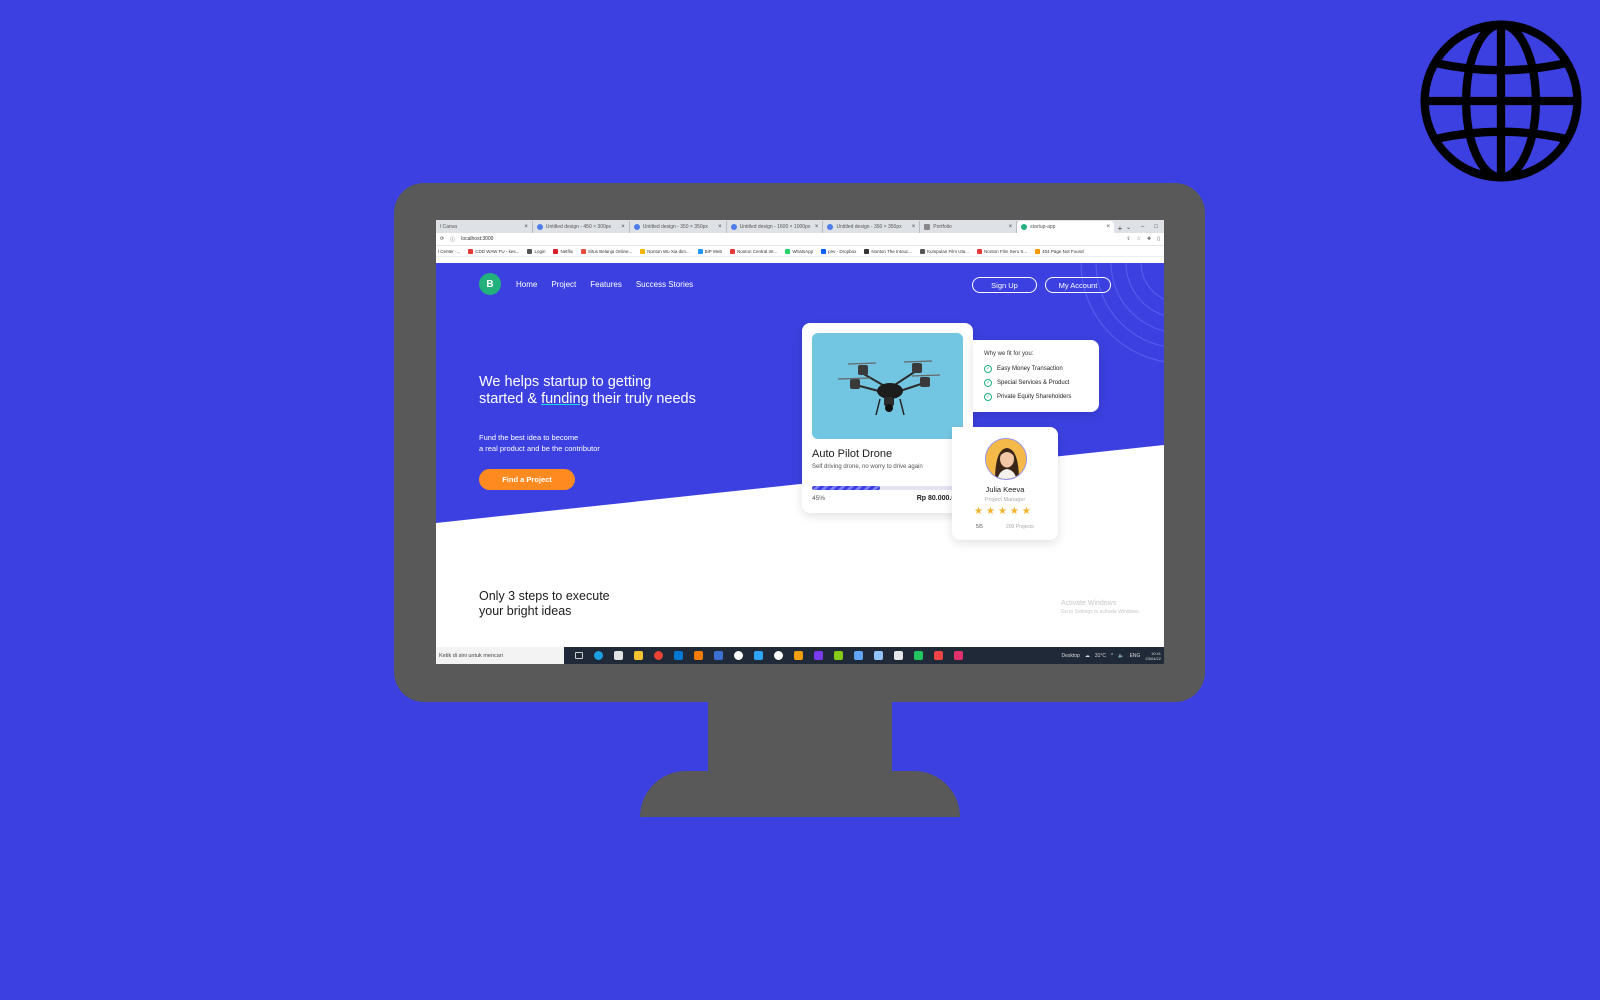  I want to click on weather-icon: ☁, so click(1087, 656).